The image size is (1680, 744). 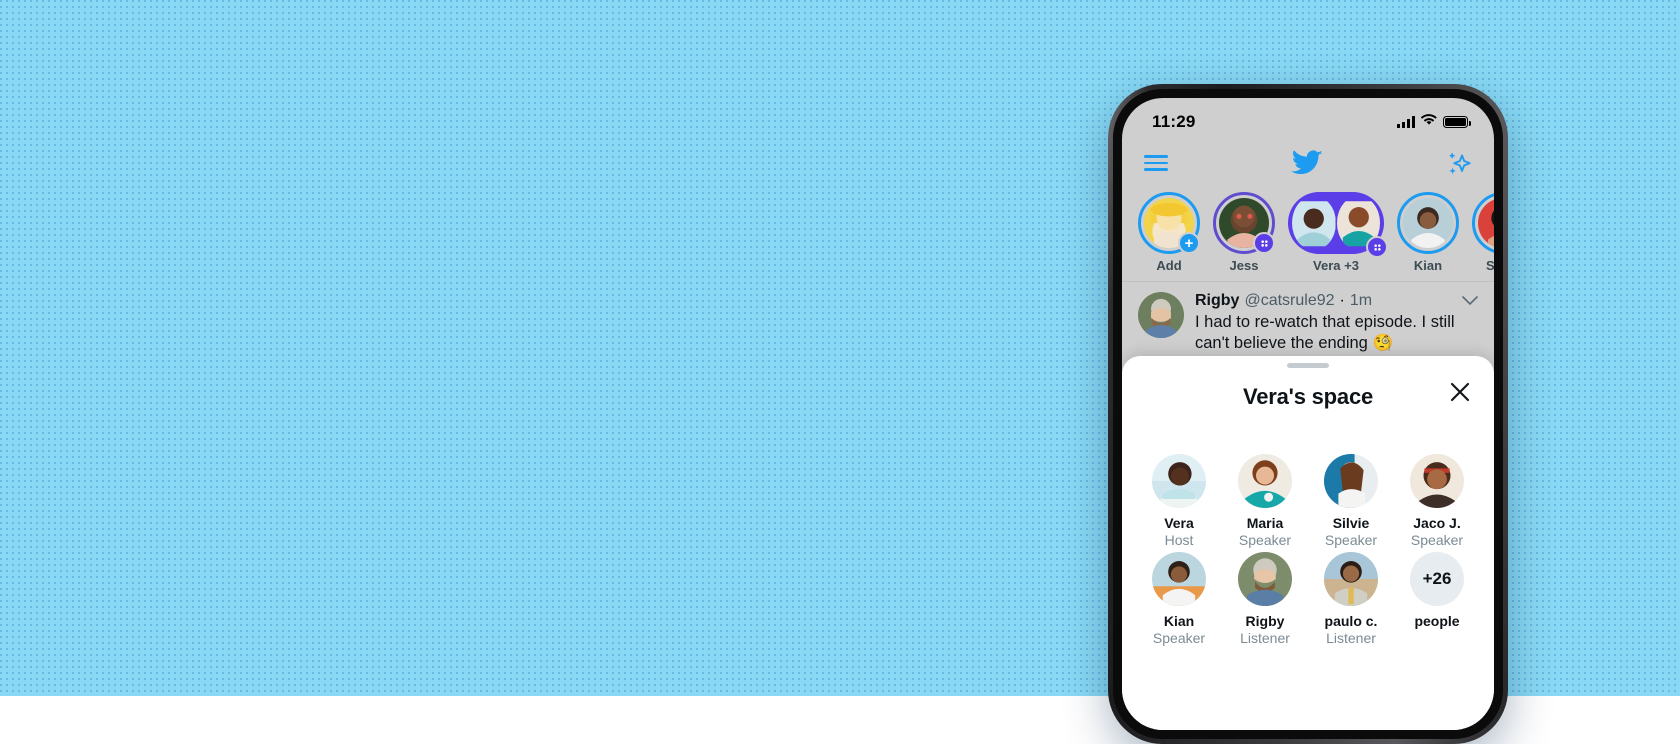 I want to click on fleet-label: Kian, so click(x=1428, y=265).